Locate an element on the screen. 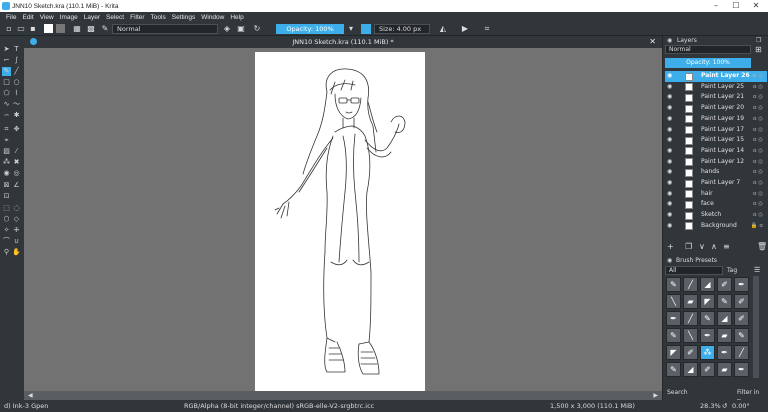  background-color-swatch is located at coordinates (60, 28).